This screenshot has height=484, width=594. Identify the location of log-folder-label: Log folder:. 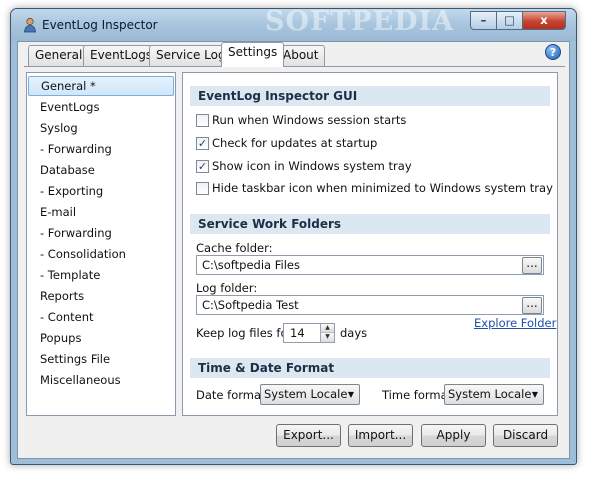
(227, 288).